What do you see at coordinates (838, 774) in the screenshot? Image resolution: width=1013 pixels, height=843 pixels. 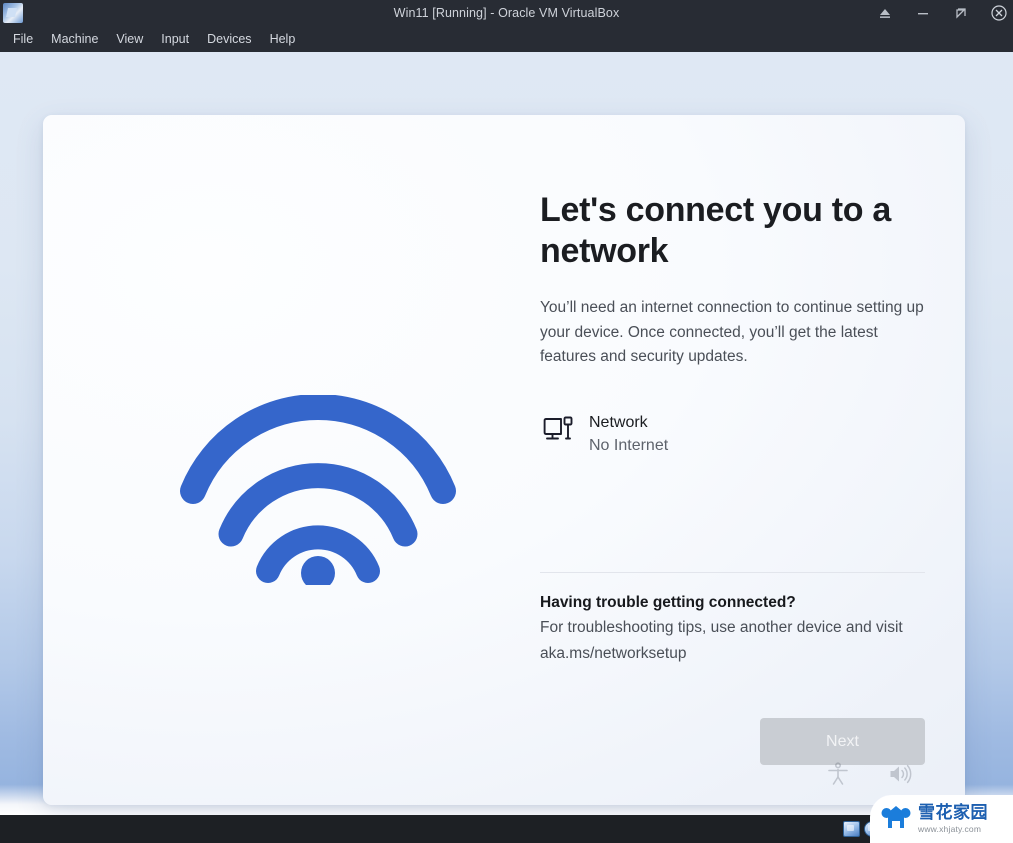 I see `accessibility-icon` at bounding box center [838, 774].